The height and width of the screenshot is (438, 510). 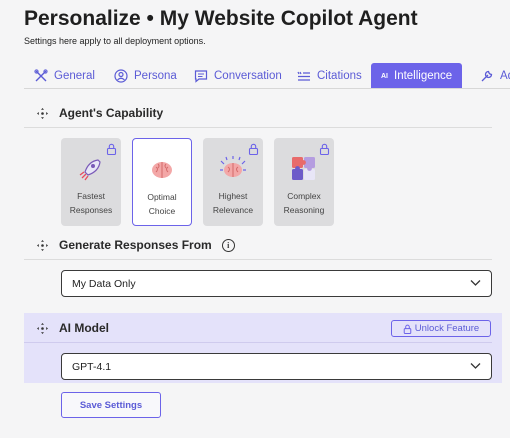 I want to click on tab-persona: Persona, so click(x=145, y=75).